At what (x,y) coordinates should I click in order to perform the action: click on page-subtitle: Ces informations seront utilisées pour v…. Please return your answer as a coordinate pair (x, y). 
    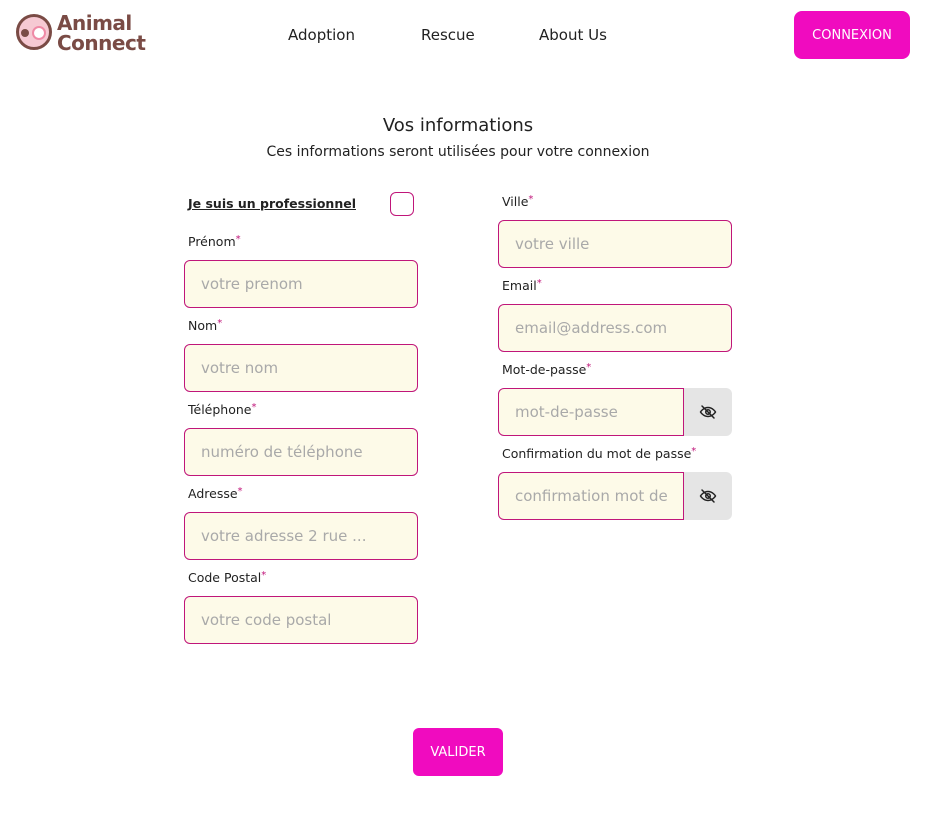
    Looking at the image, I should click on (458, 152).